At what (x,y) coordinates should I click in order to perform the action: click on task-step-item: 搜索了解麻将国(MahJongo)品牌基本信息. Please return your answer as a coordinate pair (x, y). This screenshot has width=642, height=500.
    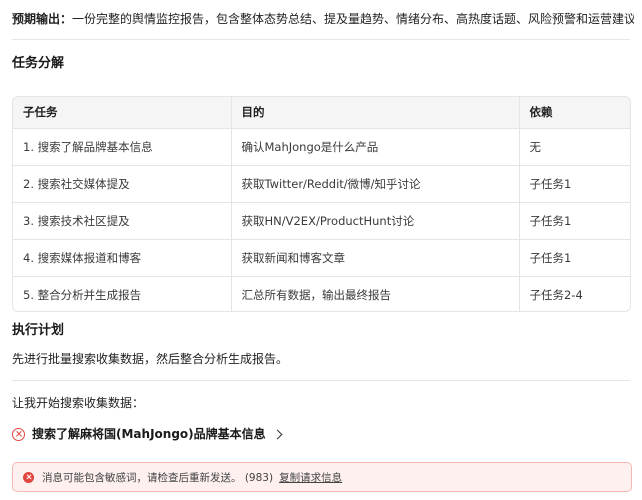
    Looking at the image, I should click on (147, 434).